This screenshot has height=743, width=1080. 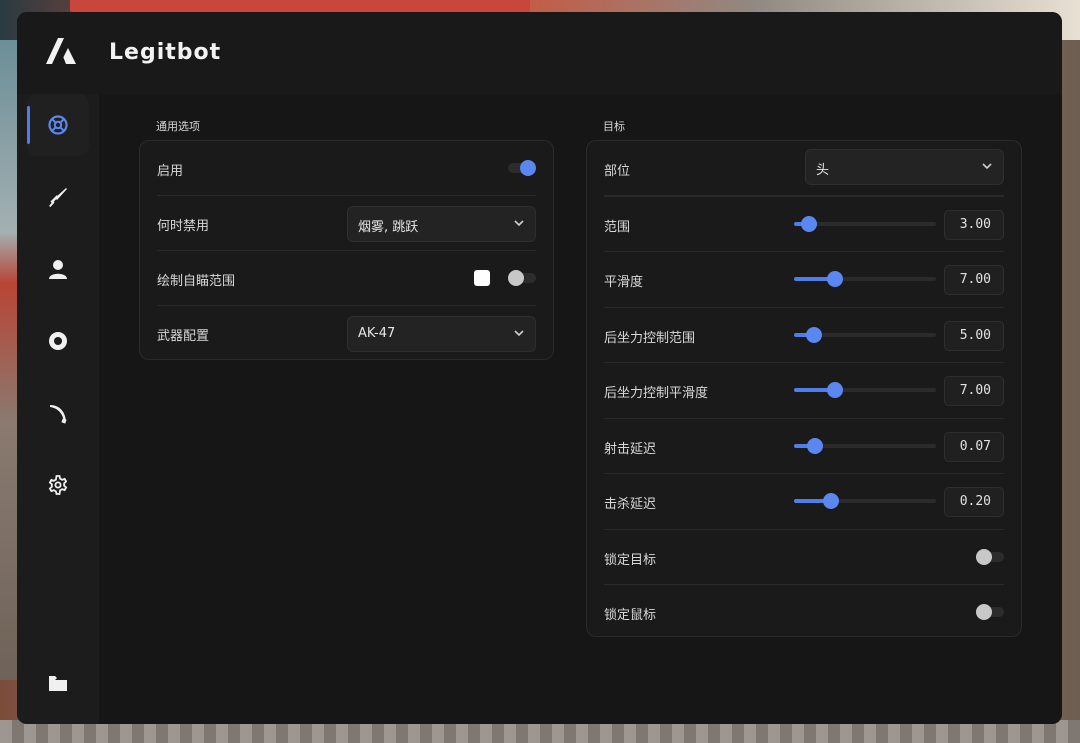 I want to click on select-value: 烟雾, 跳跃, so click(x=388, y=227).